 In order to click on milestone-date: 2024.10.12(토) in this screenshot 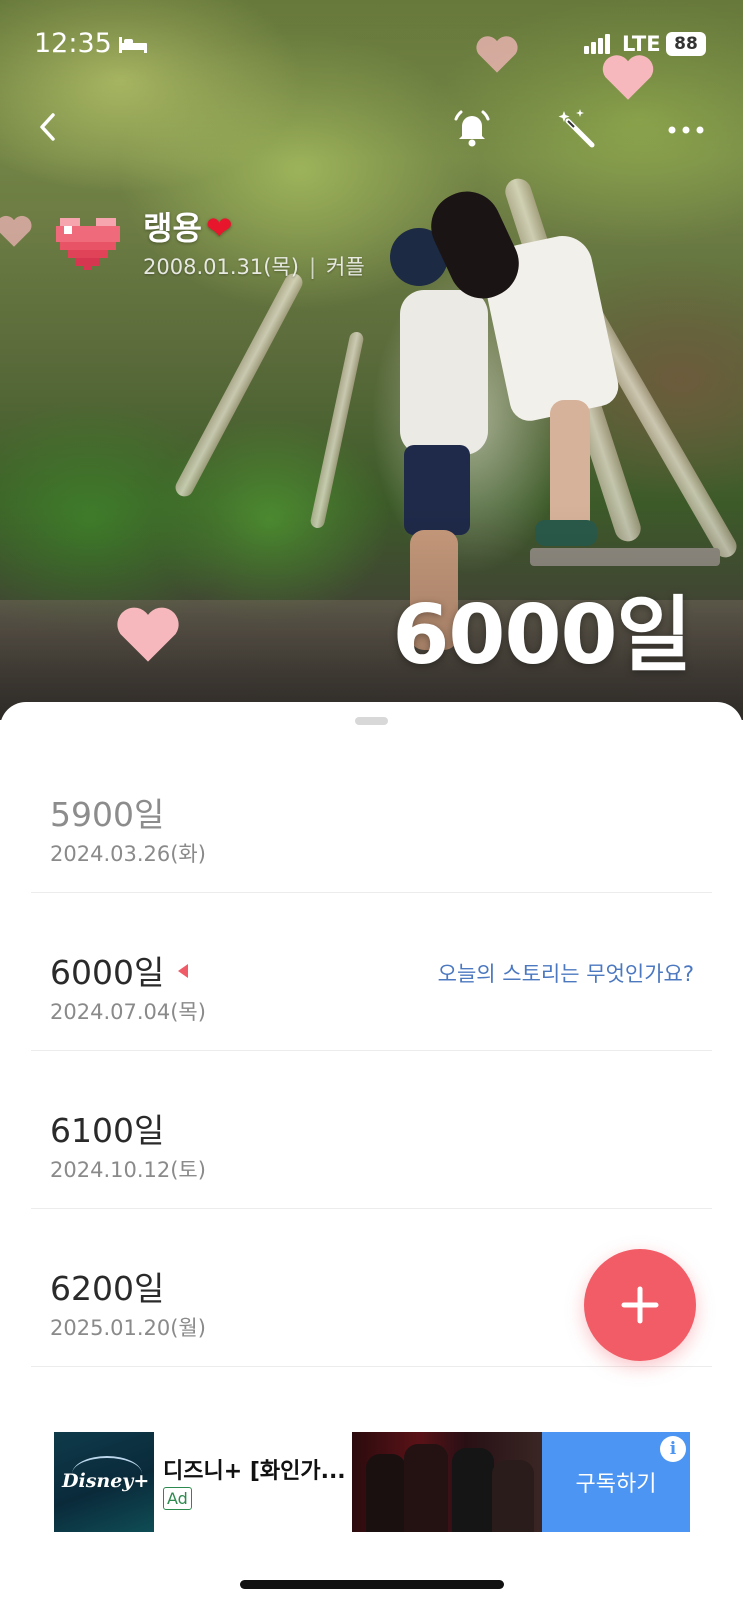, I will do `click(128, 1170)`.